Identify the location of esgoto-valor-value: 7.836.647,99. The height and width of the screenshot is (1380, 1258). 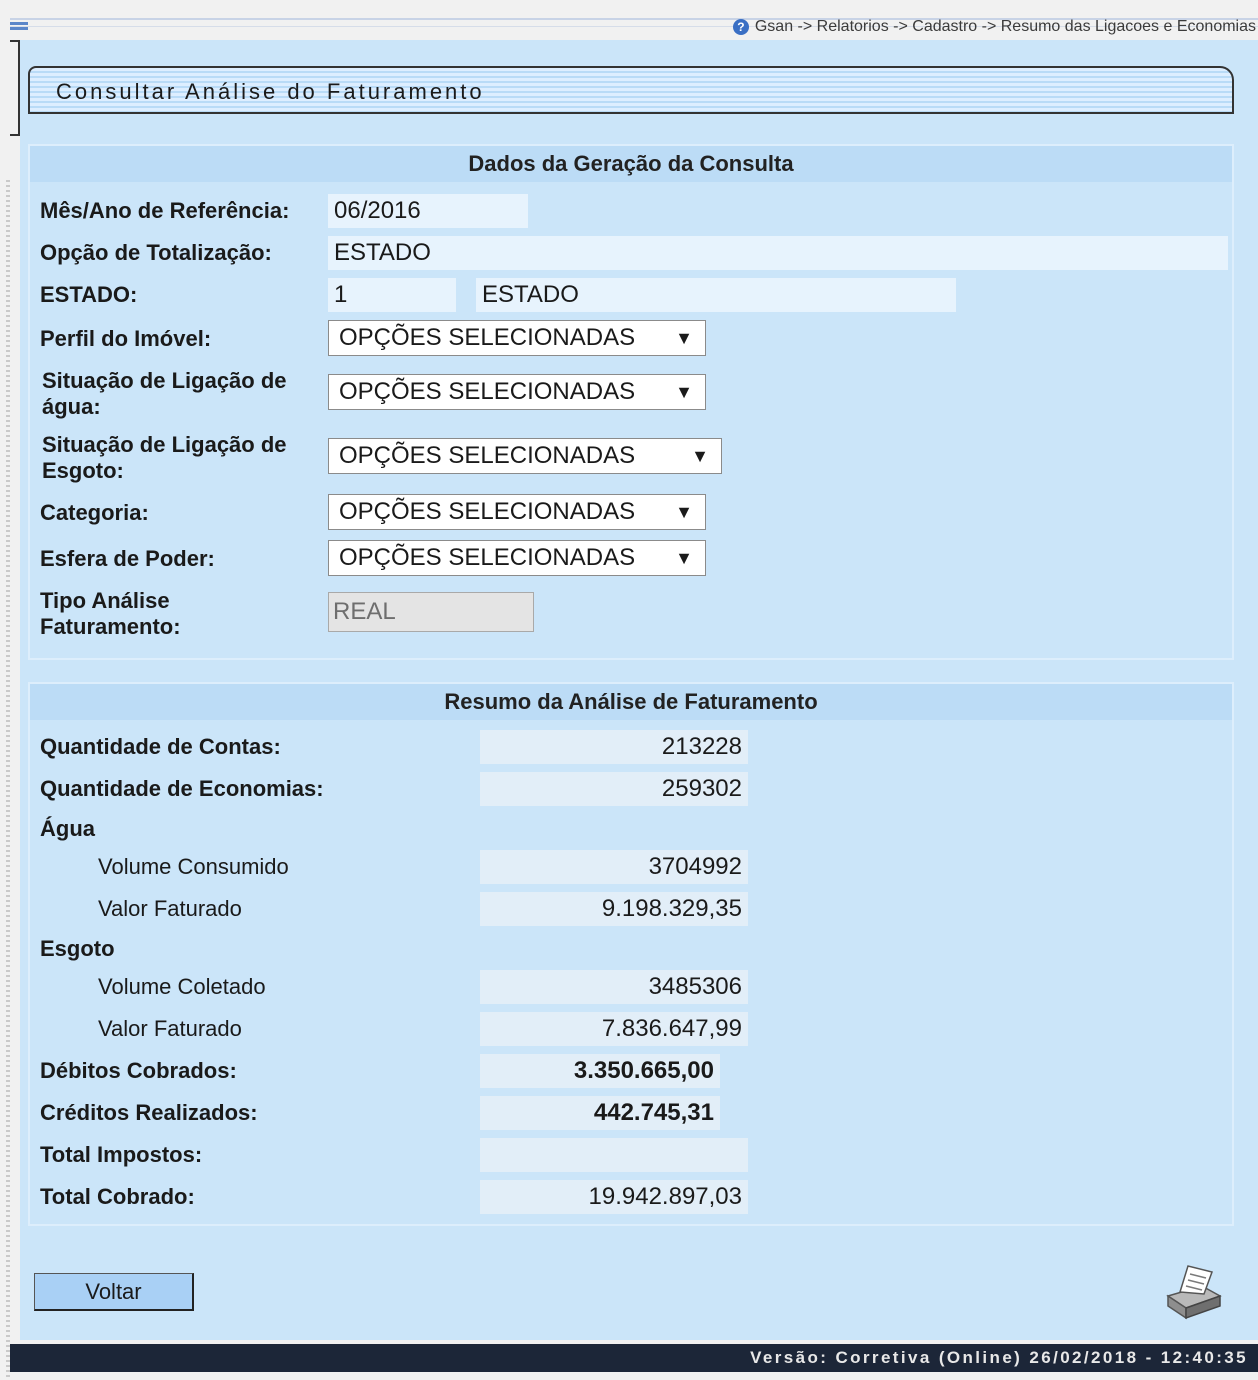
(614, 1029).